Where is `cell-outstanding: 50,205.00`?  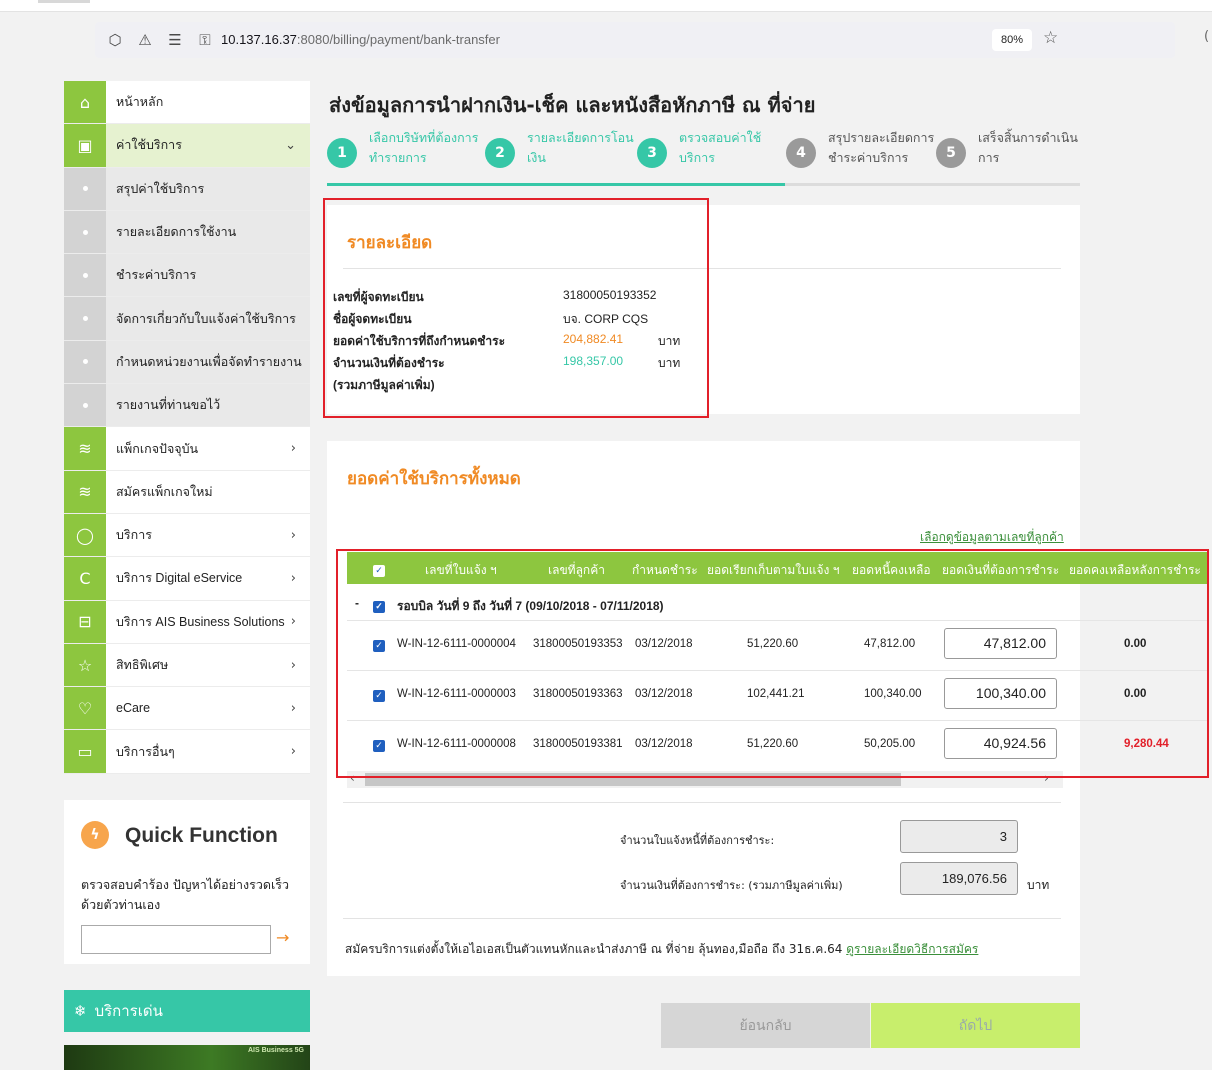
cell-outstanding: 50,205.00 is located at coordinates (890, 744).